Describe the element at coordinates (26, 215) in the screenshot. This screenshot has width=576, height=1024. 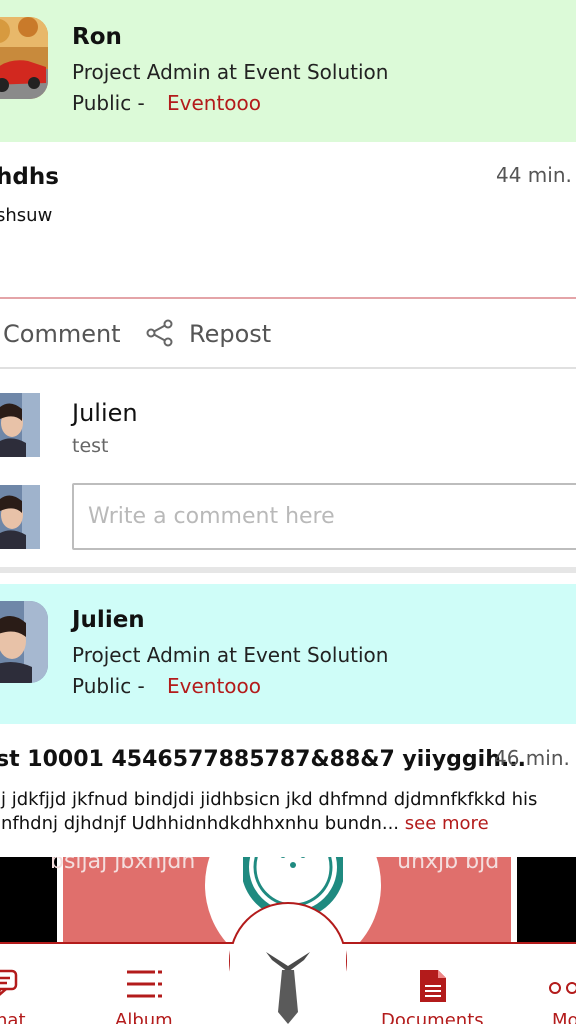
I see `post-body: shsuw` at that location.